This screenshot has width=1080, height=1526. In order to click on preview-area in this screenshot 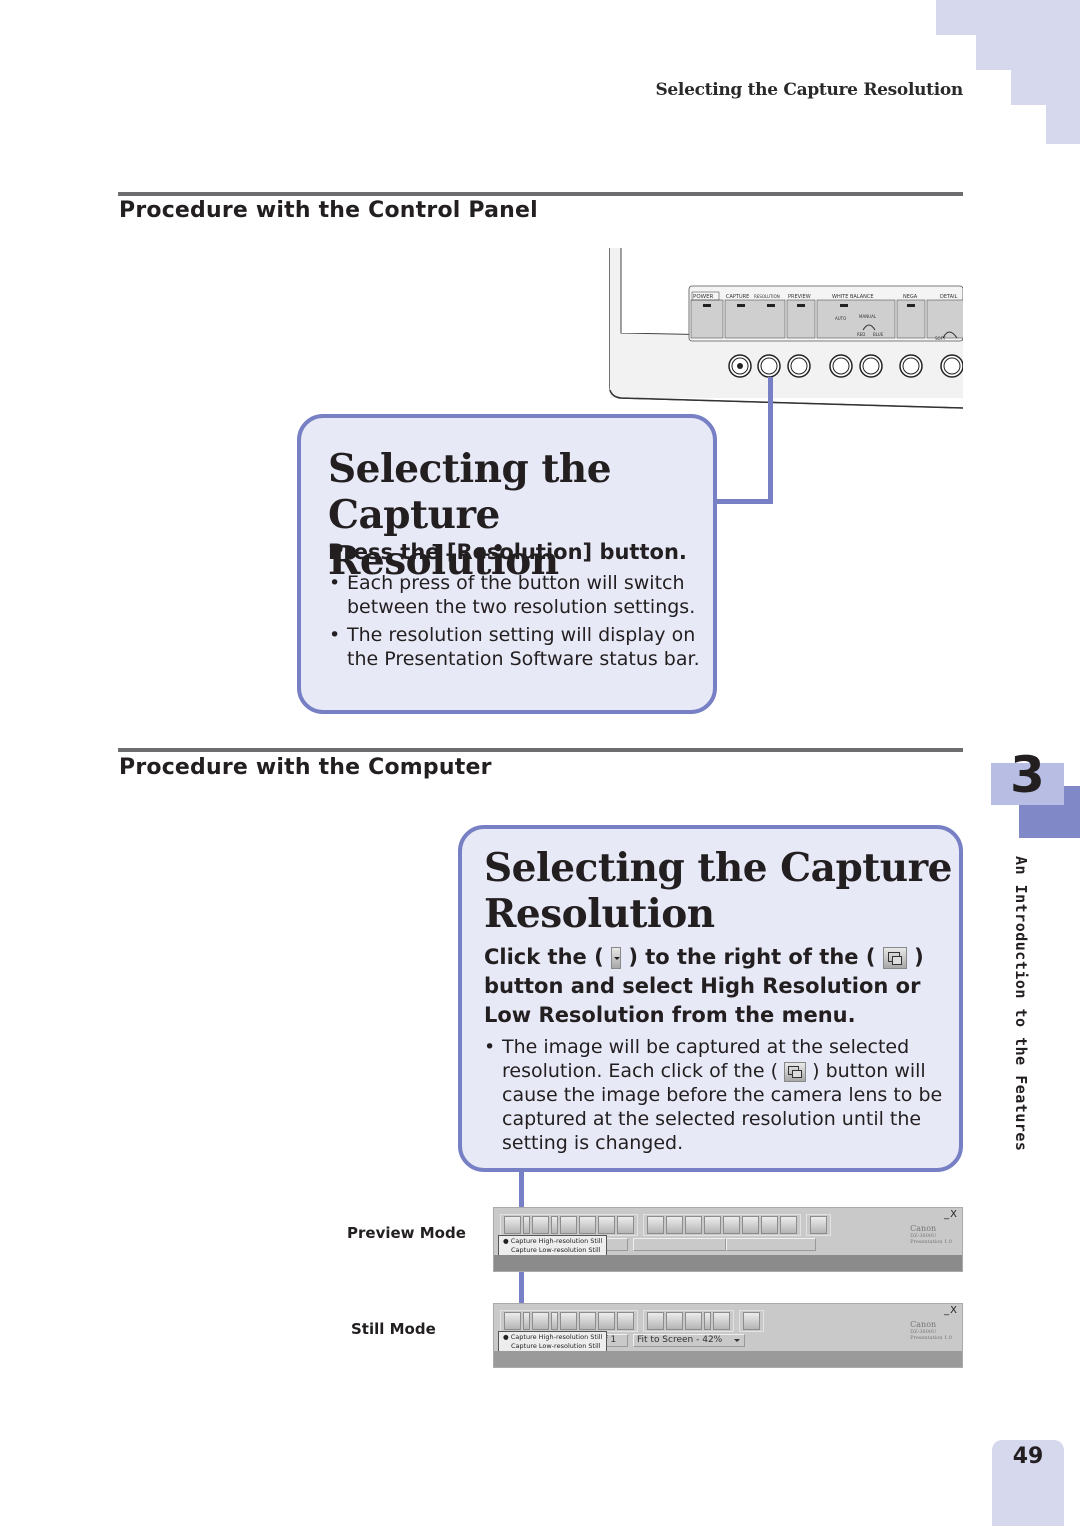, I will do `click(728, 1263)`.